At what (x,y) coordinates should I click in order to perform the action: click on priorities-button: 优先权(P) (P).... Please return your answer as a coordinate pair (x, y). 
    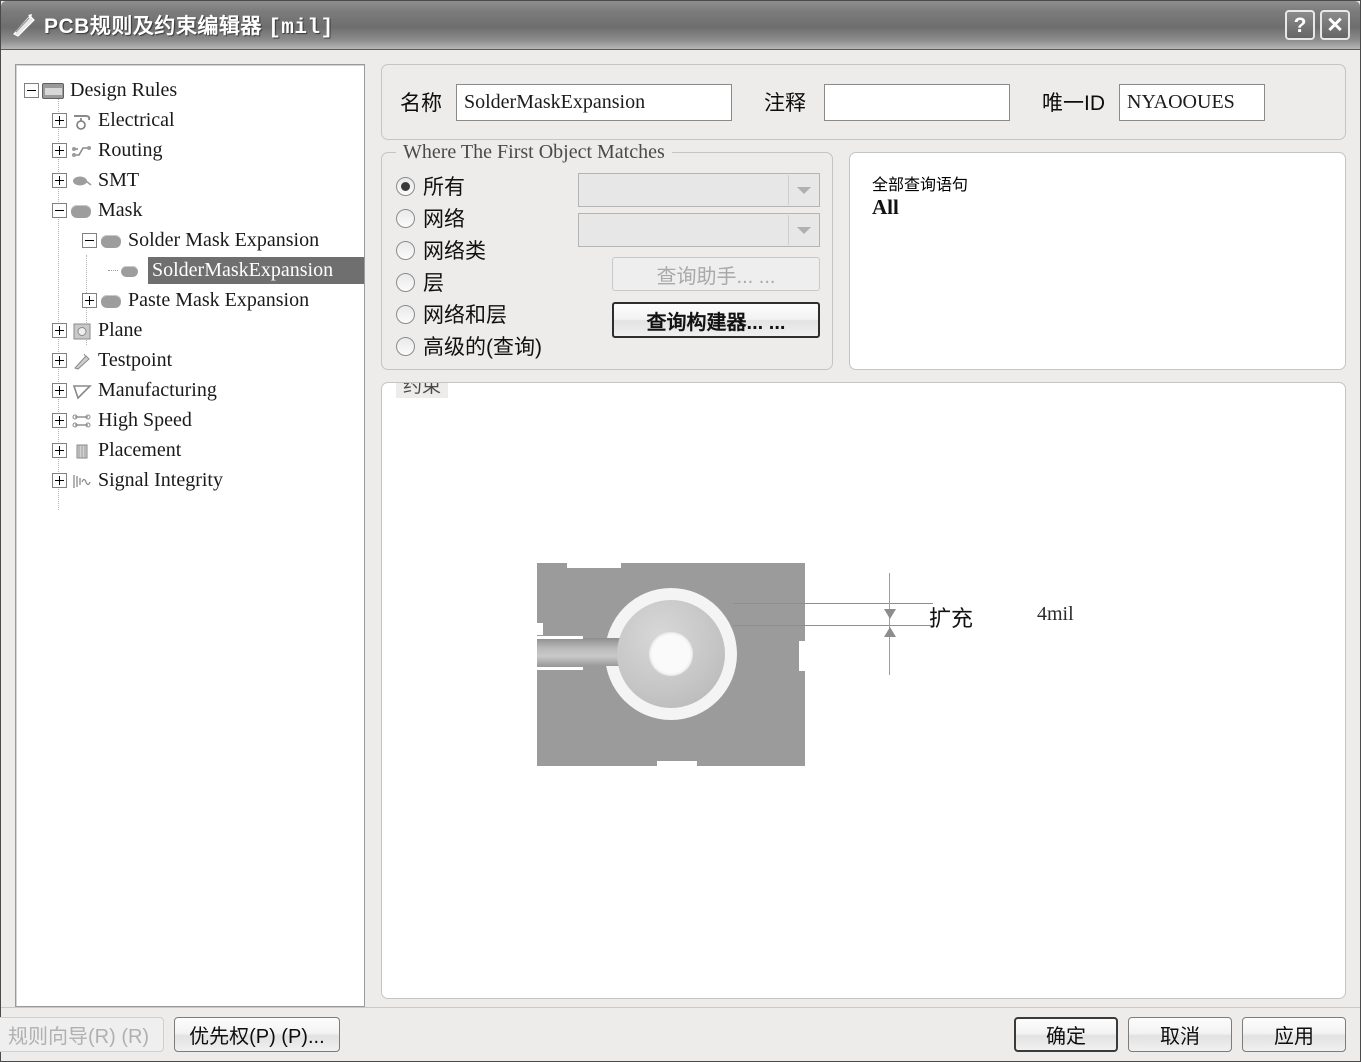
    Looking at the image, I should click on (257, 1034).